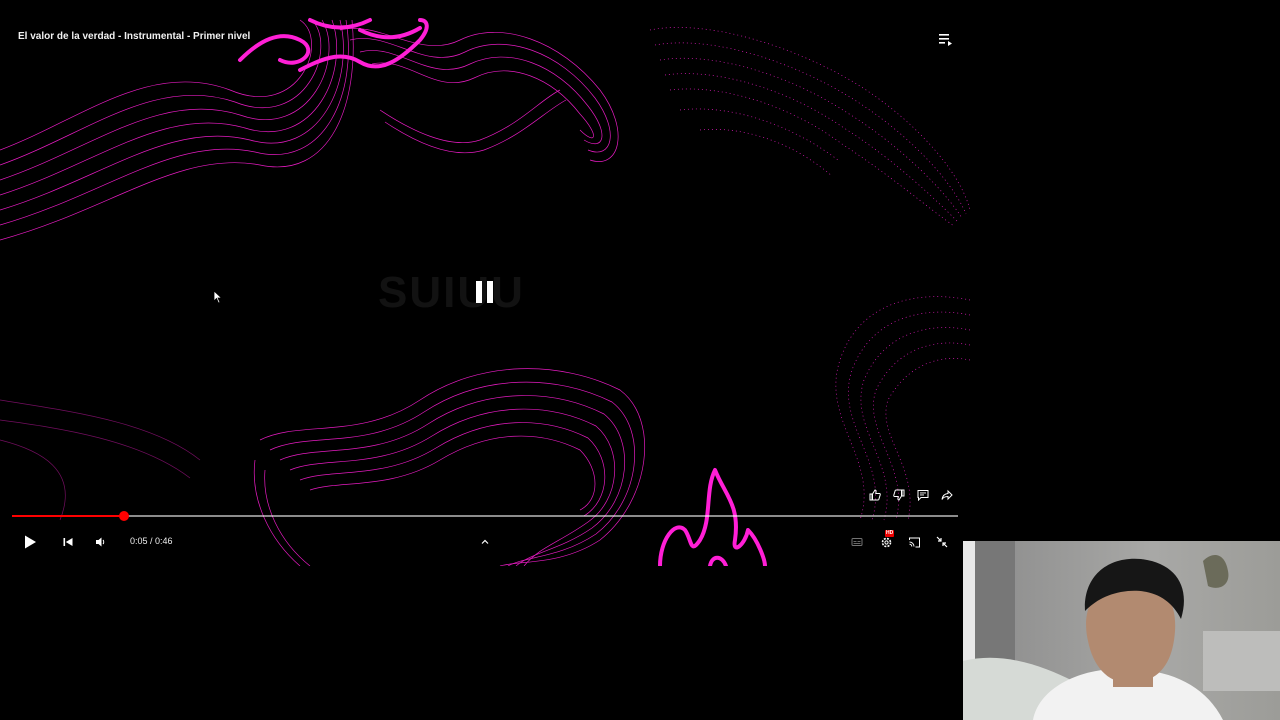  Describe the element at coordinates (857, 542) in the screenshot. I see `subtitles-icon` at that location.